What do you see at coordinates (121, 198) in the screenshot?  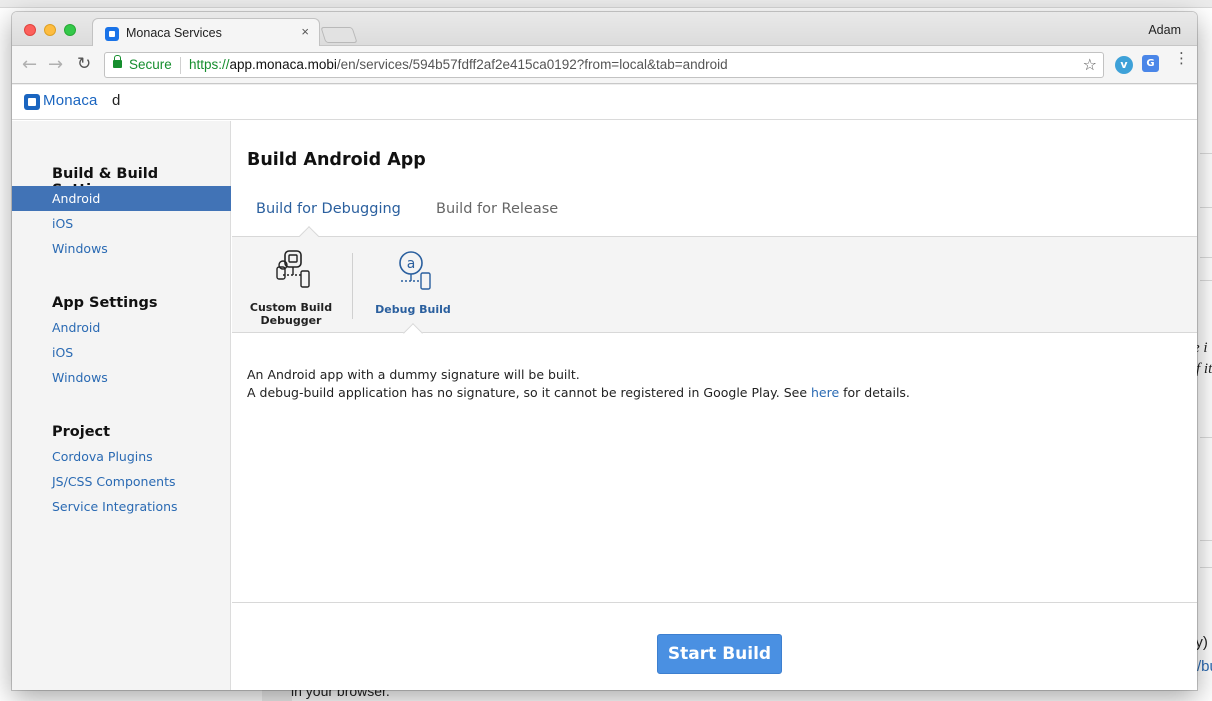 I see `sidebar-item-build-android: Android` at bounding box center [121, 198].